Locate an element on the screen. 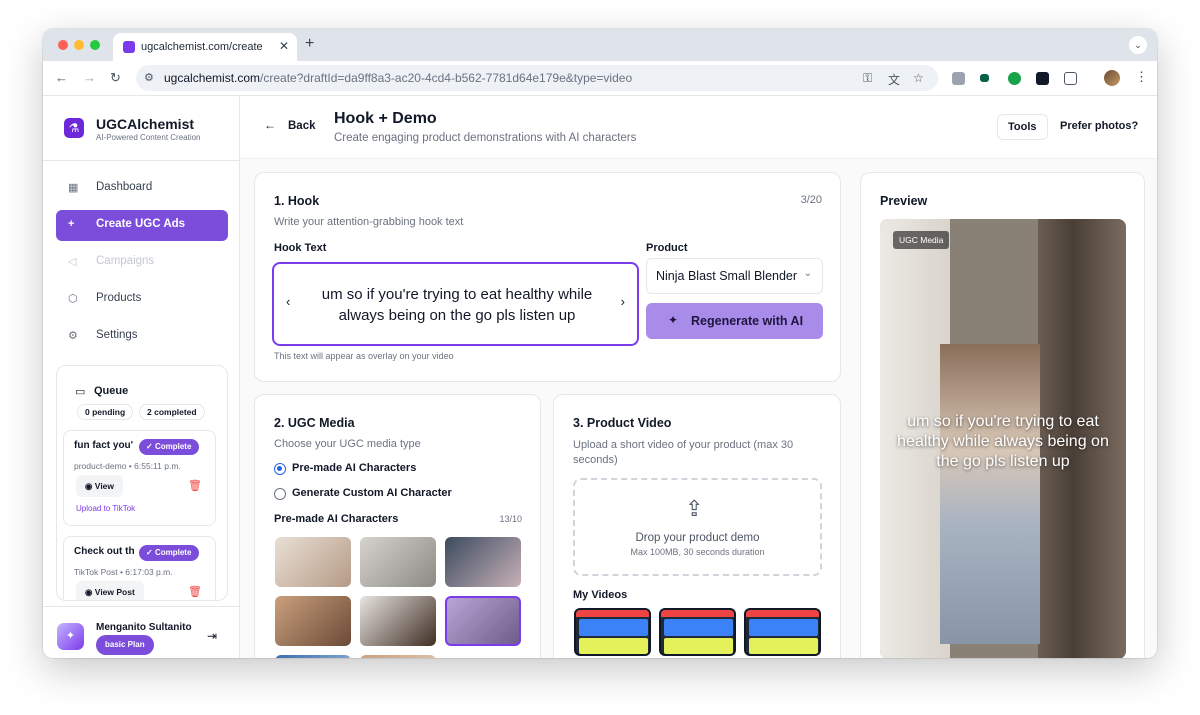 The height and width of the screenshot is (715, 1200). view-button: ◉ View is located at coordinates (100, 486).